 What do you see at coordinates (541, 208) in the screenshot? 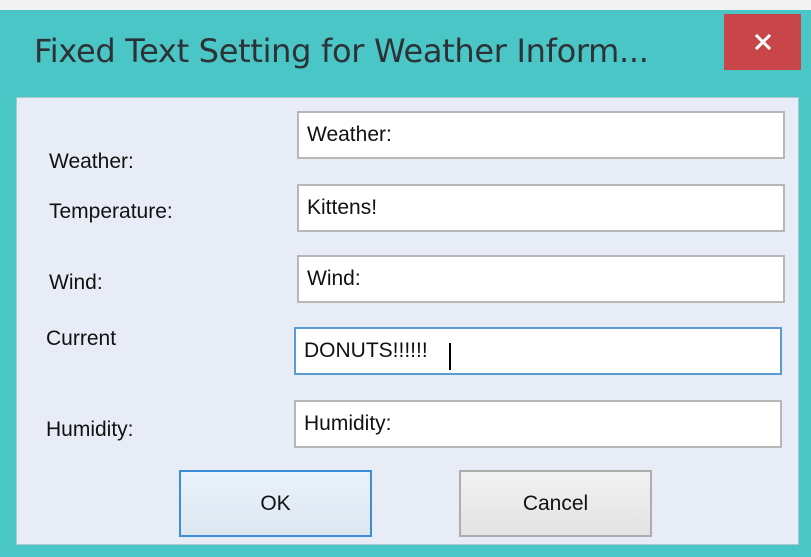
I see `temperature-input` at bounding box center [541, 208].